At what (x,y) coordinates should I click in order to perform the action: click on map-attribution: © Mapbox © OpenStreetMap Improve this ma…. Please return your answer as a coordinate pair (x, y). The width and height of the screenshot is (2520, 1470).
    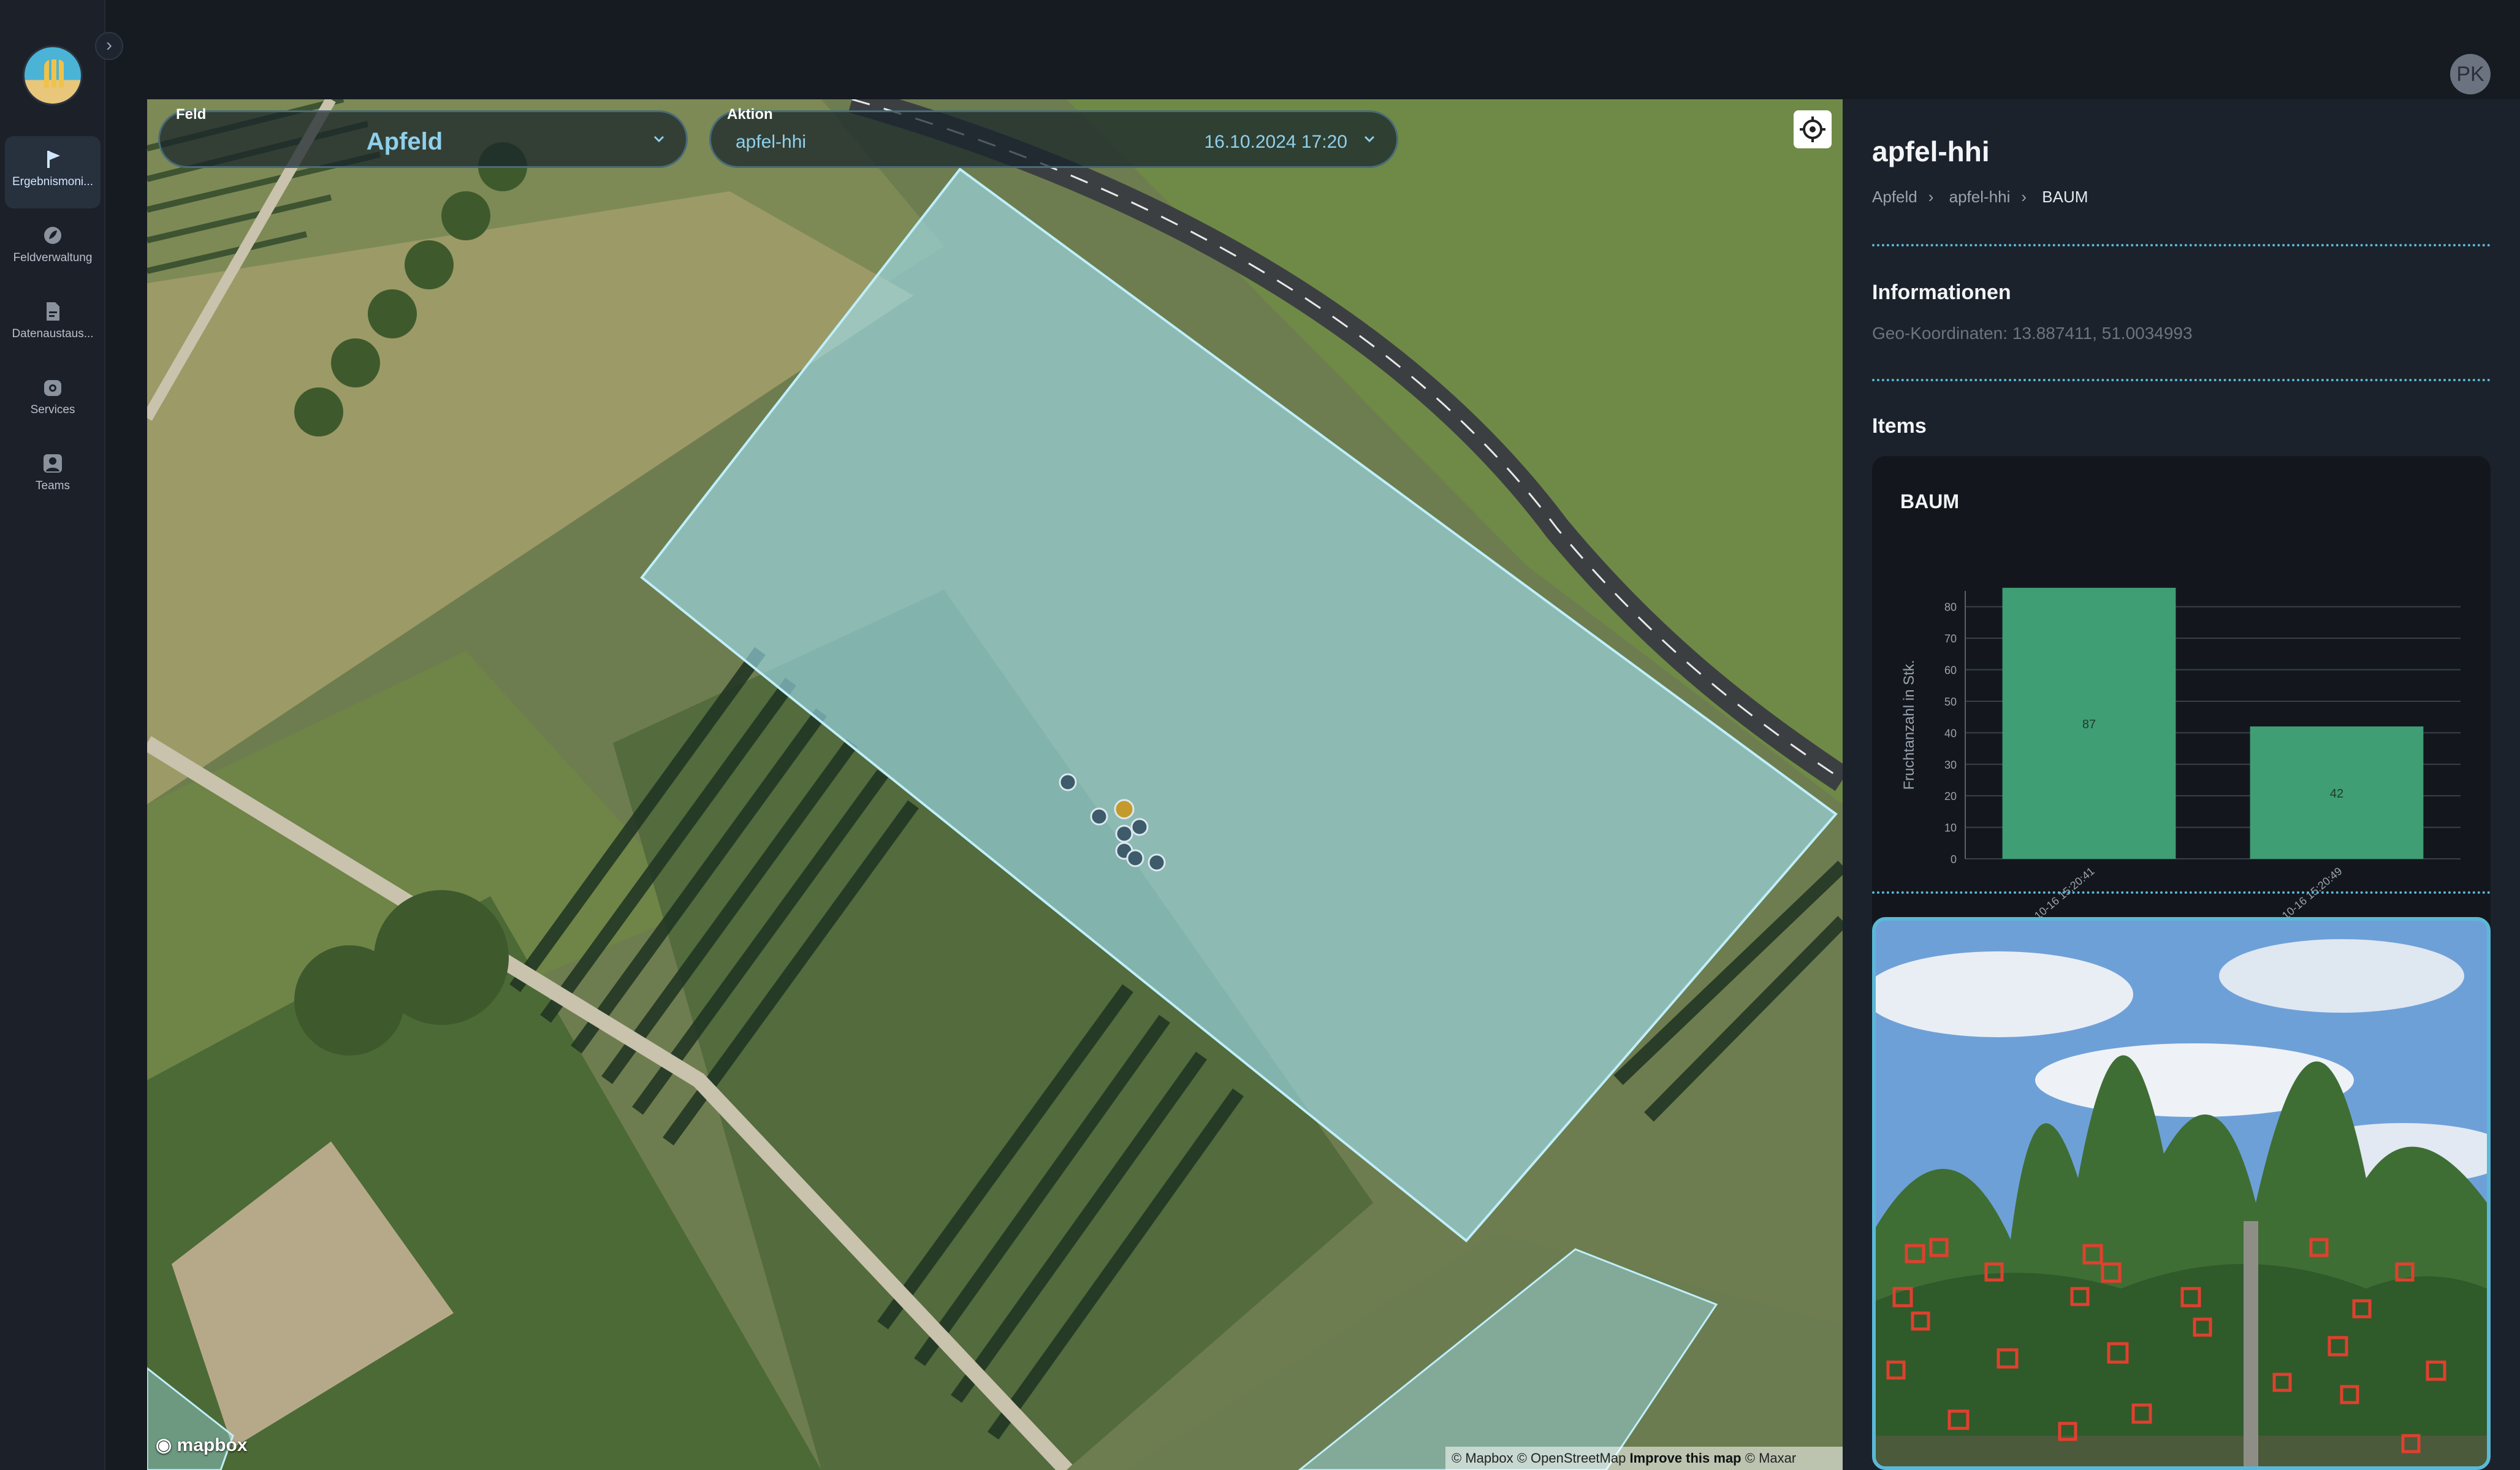
    Looking at the image, I should click on (1644, 1458).